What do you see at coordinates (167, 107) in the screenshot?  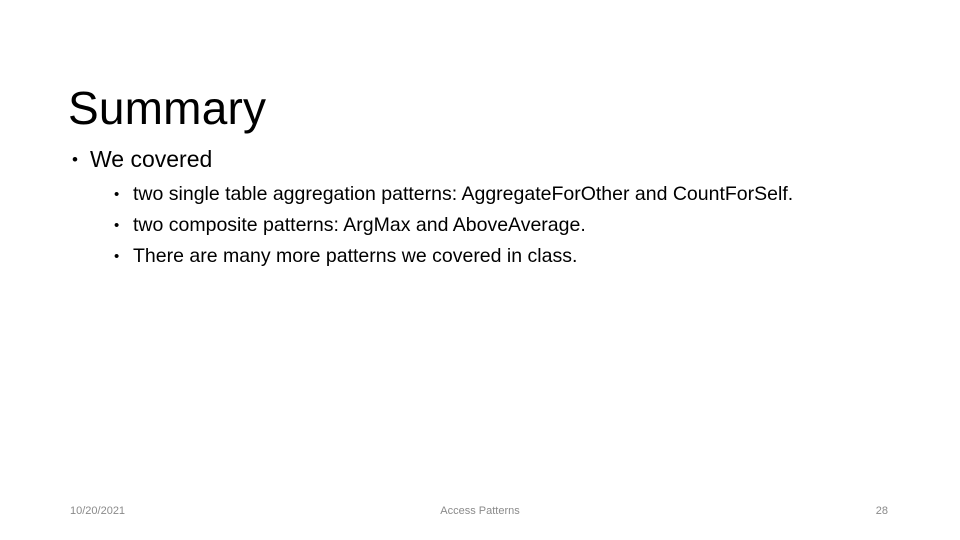 I see `page-title: Summary` at bounding box center [167, 107].